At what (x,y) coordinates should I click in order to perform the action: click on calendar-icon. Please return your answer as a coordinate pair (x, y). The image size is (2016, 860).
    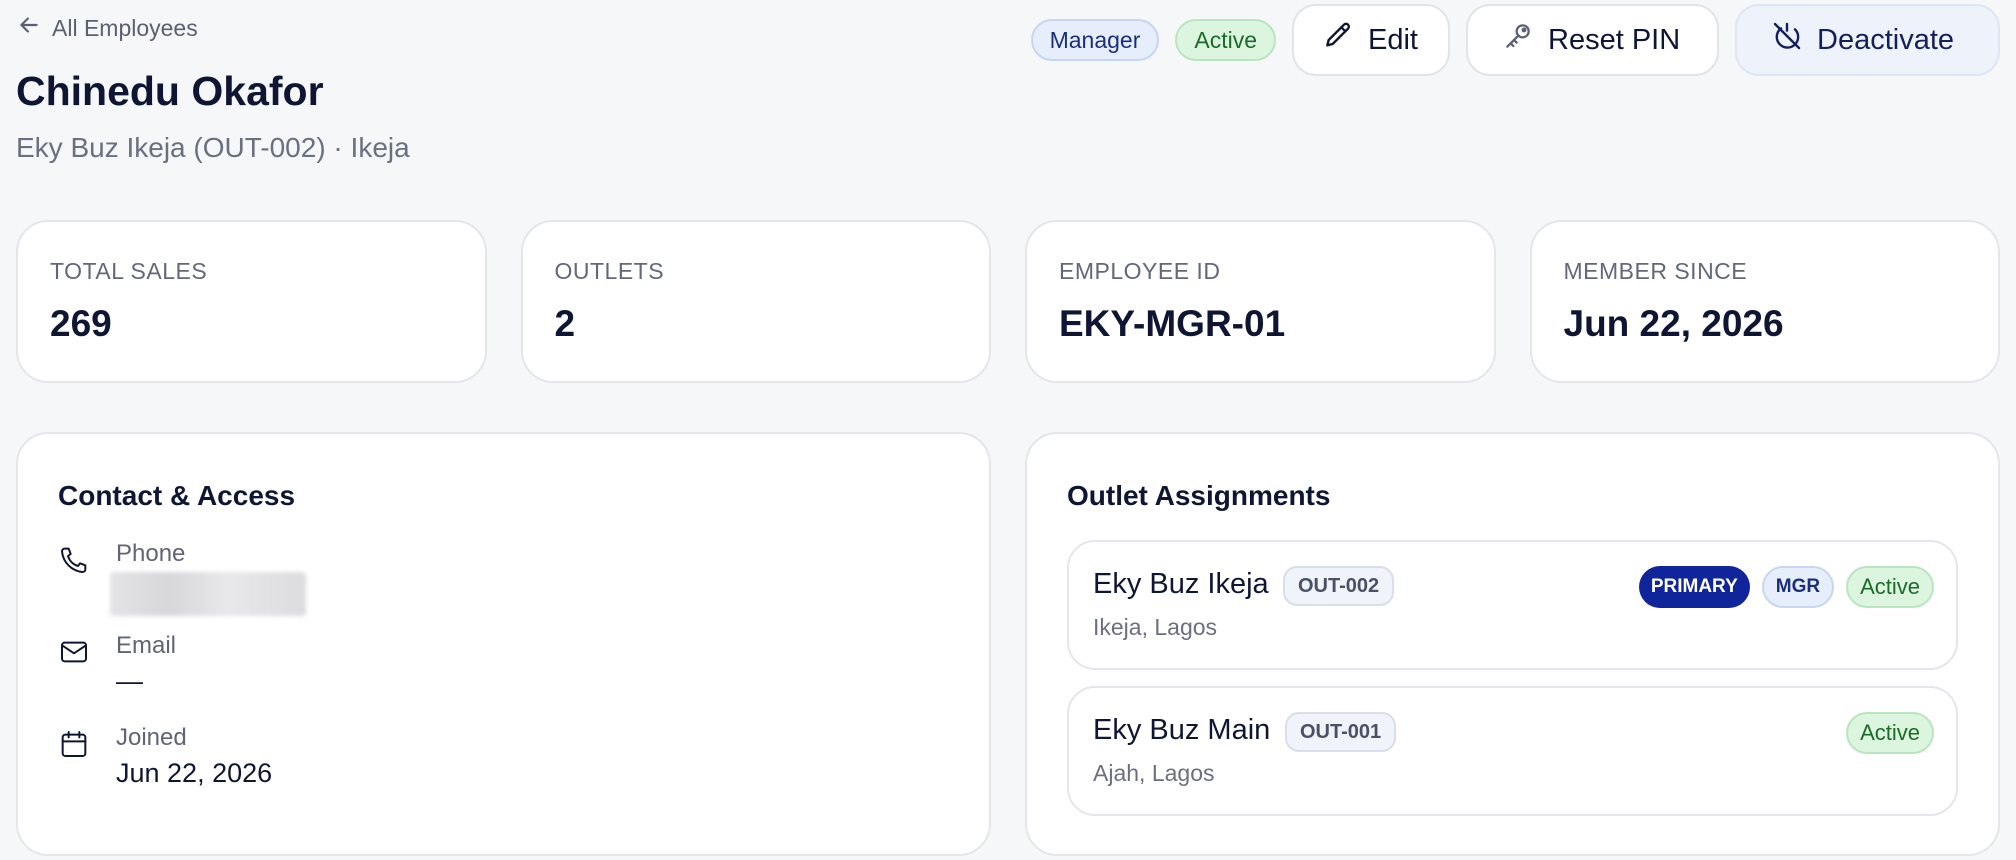
    Looking at the image, I should click on (74, 744).